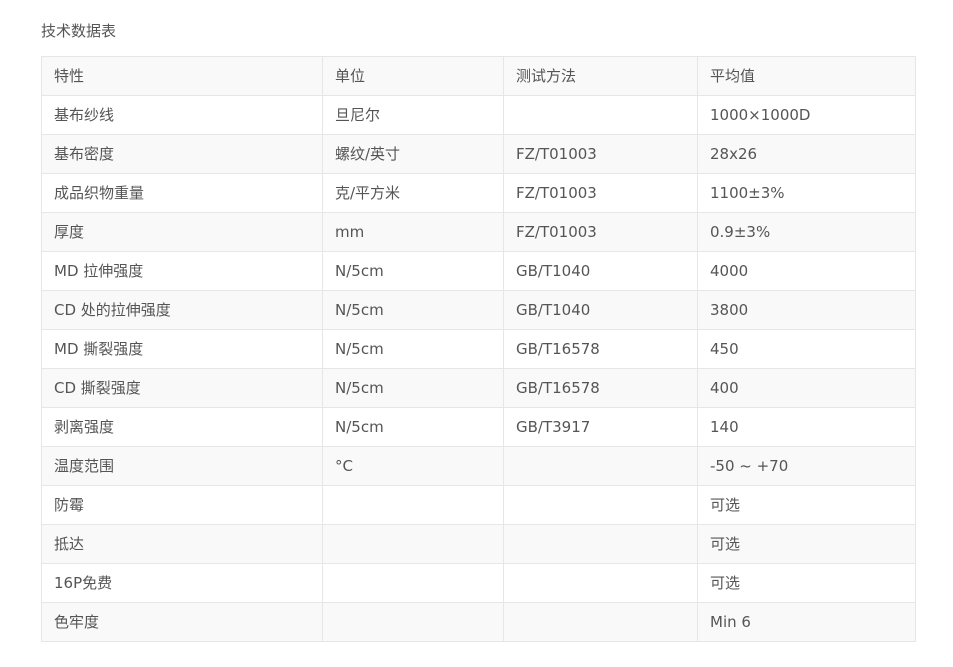  I want to click on property-cell: MD 撕裂强度, so click(182, 349).